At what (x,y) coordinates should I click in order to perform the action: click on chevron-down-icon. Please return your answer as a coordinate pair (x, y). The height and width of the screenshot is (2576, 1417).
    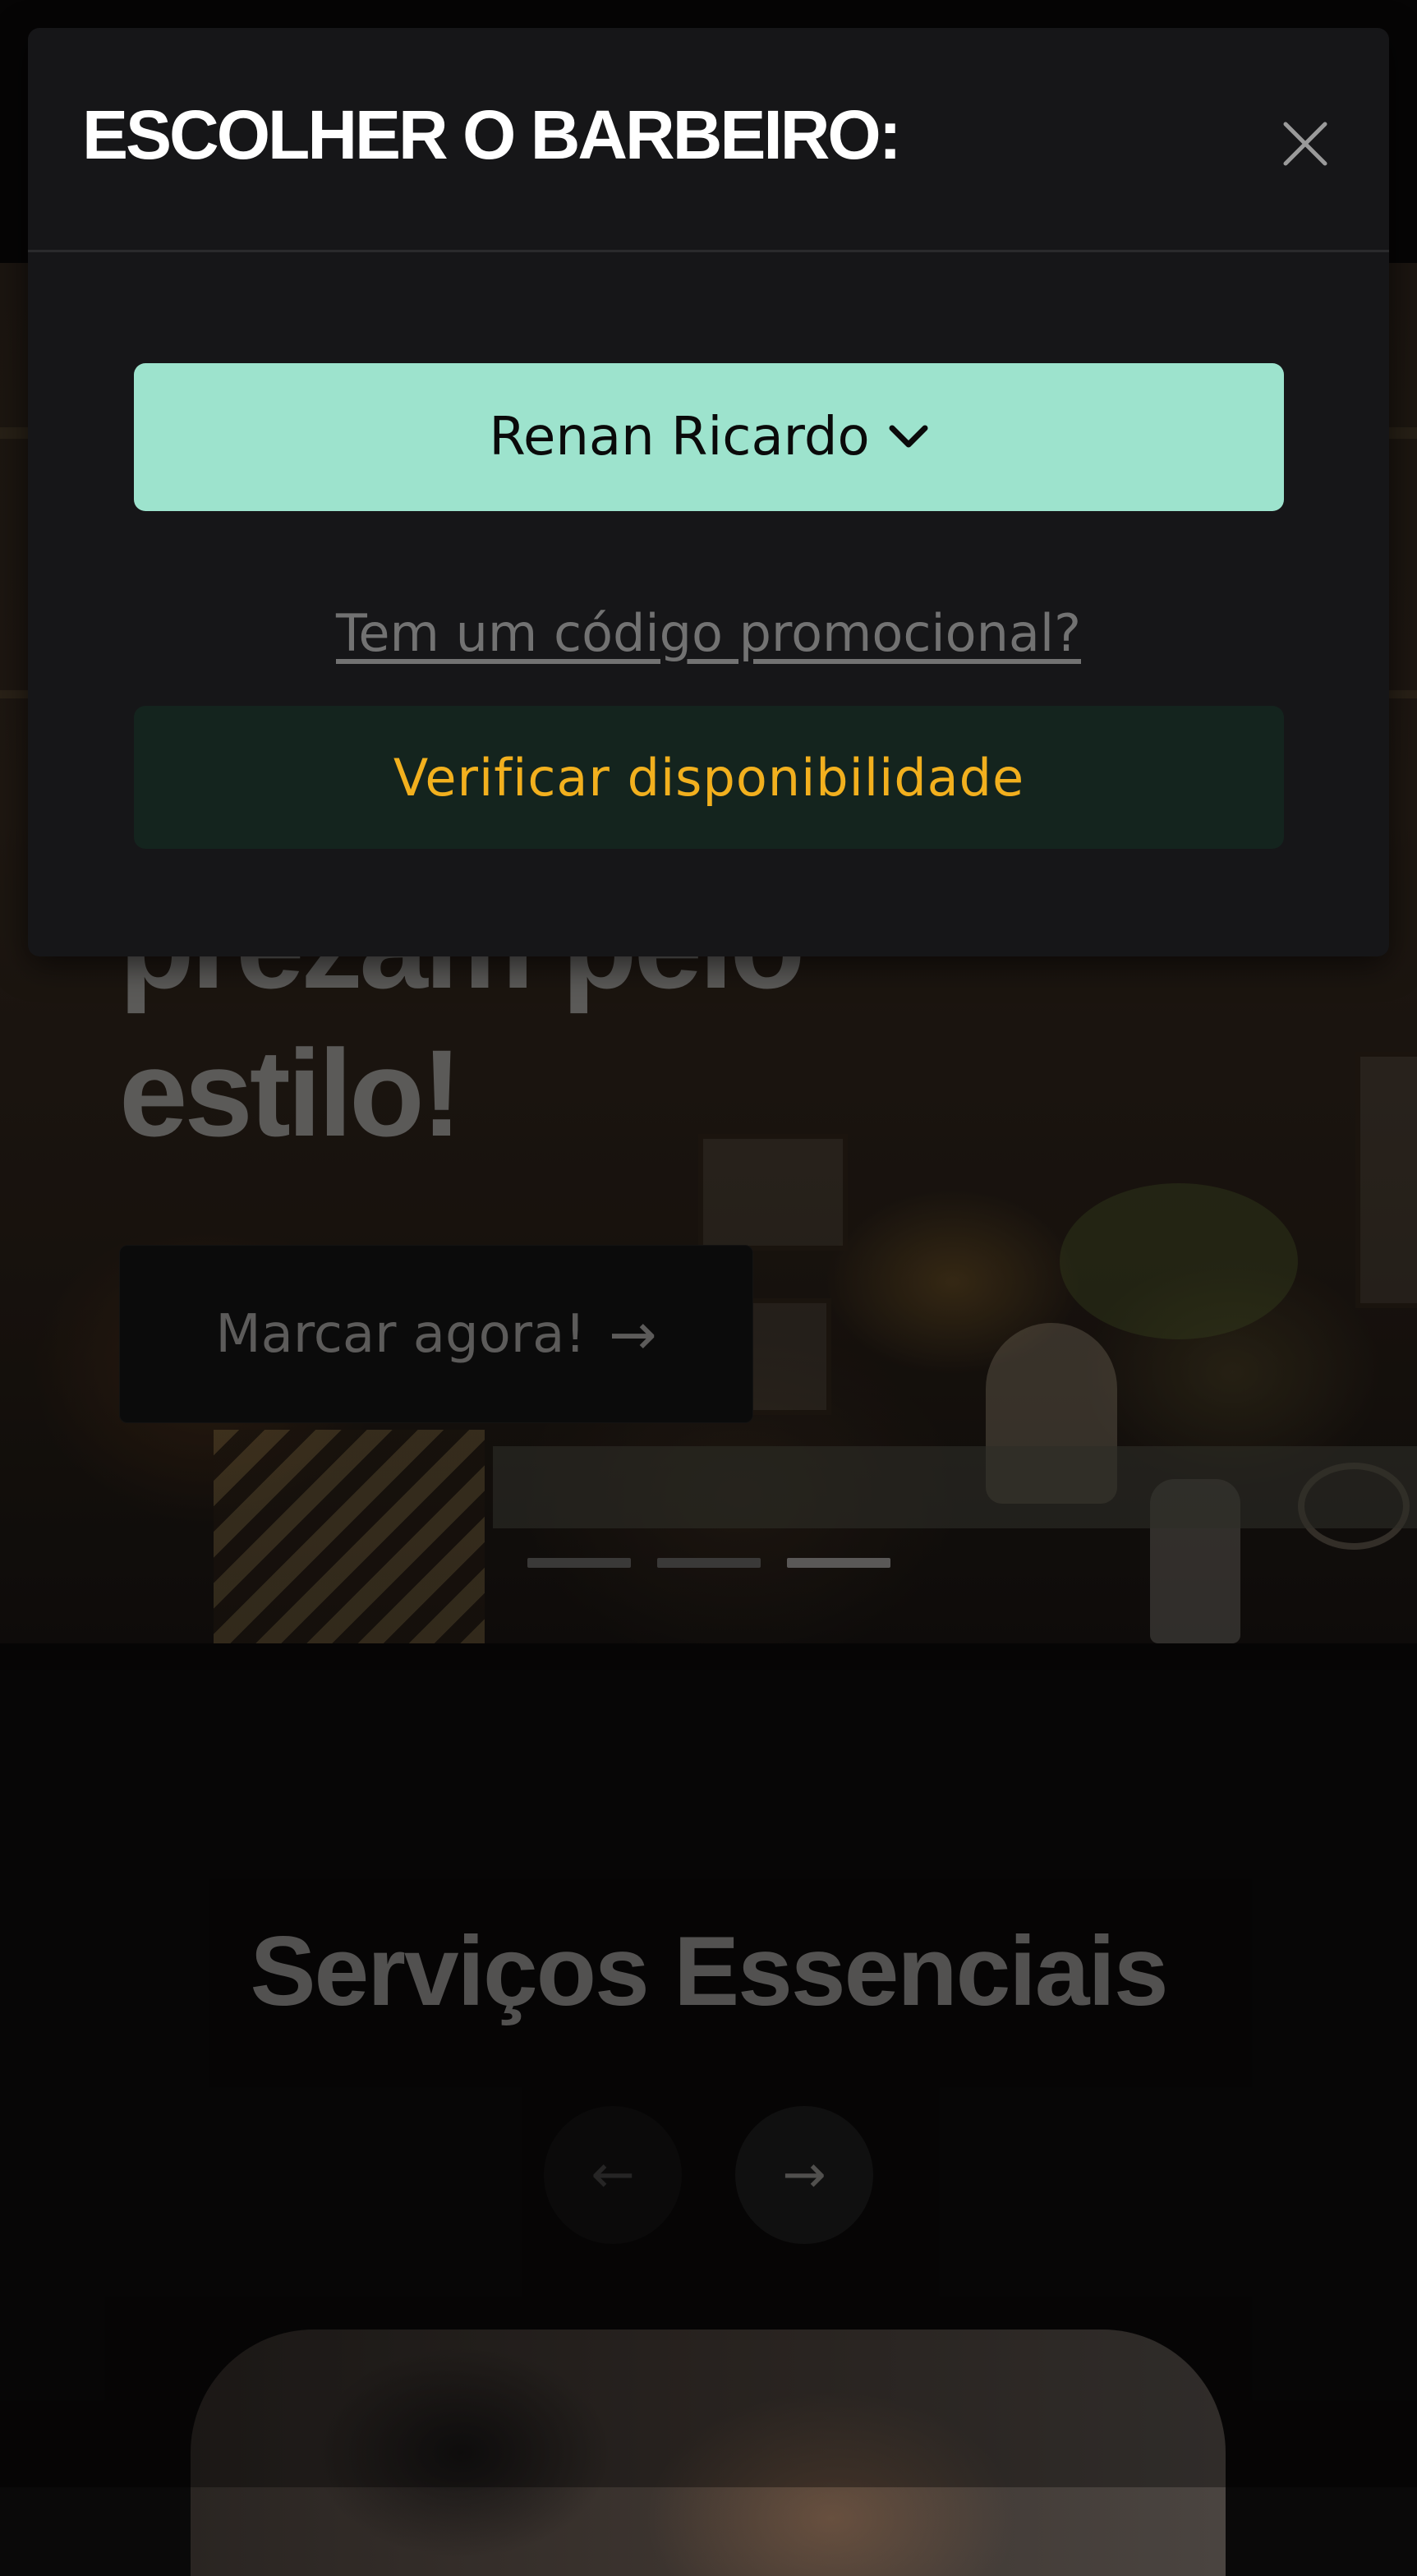
    Looking at the image, I should click on (908, 436).